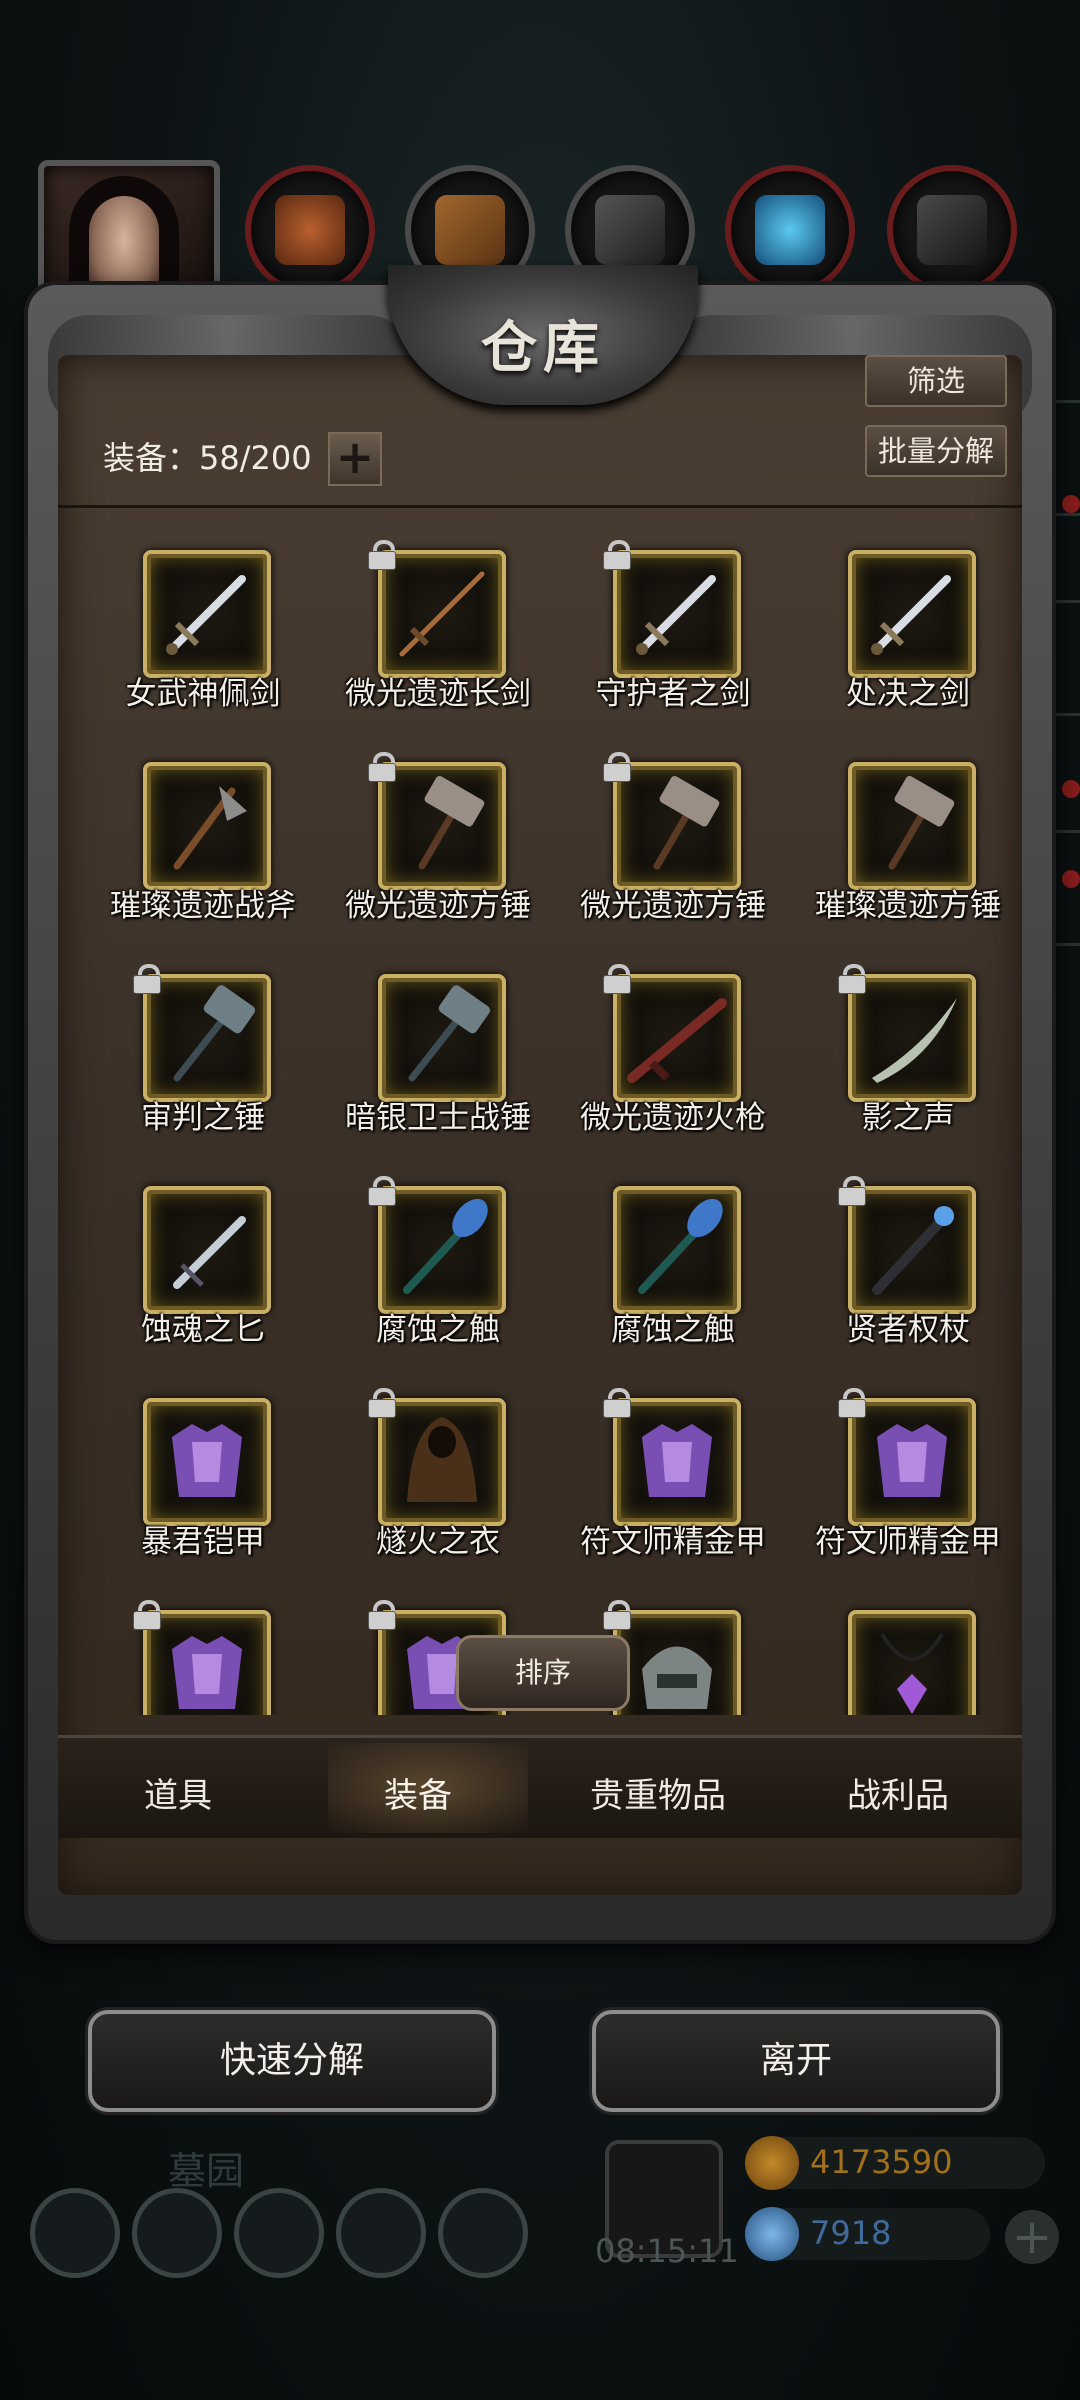 Image resolution: width=1080 pixels, height=2400 pixels. What do you see at coordinates (1032, 2237) in the screenshot?
I see `add-gems-button: +` at bounding box center [1032, 2237].